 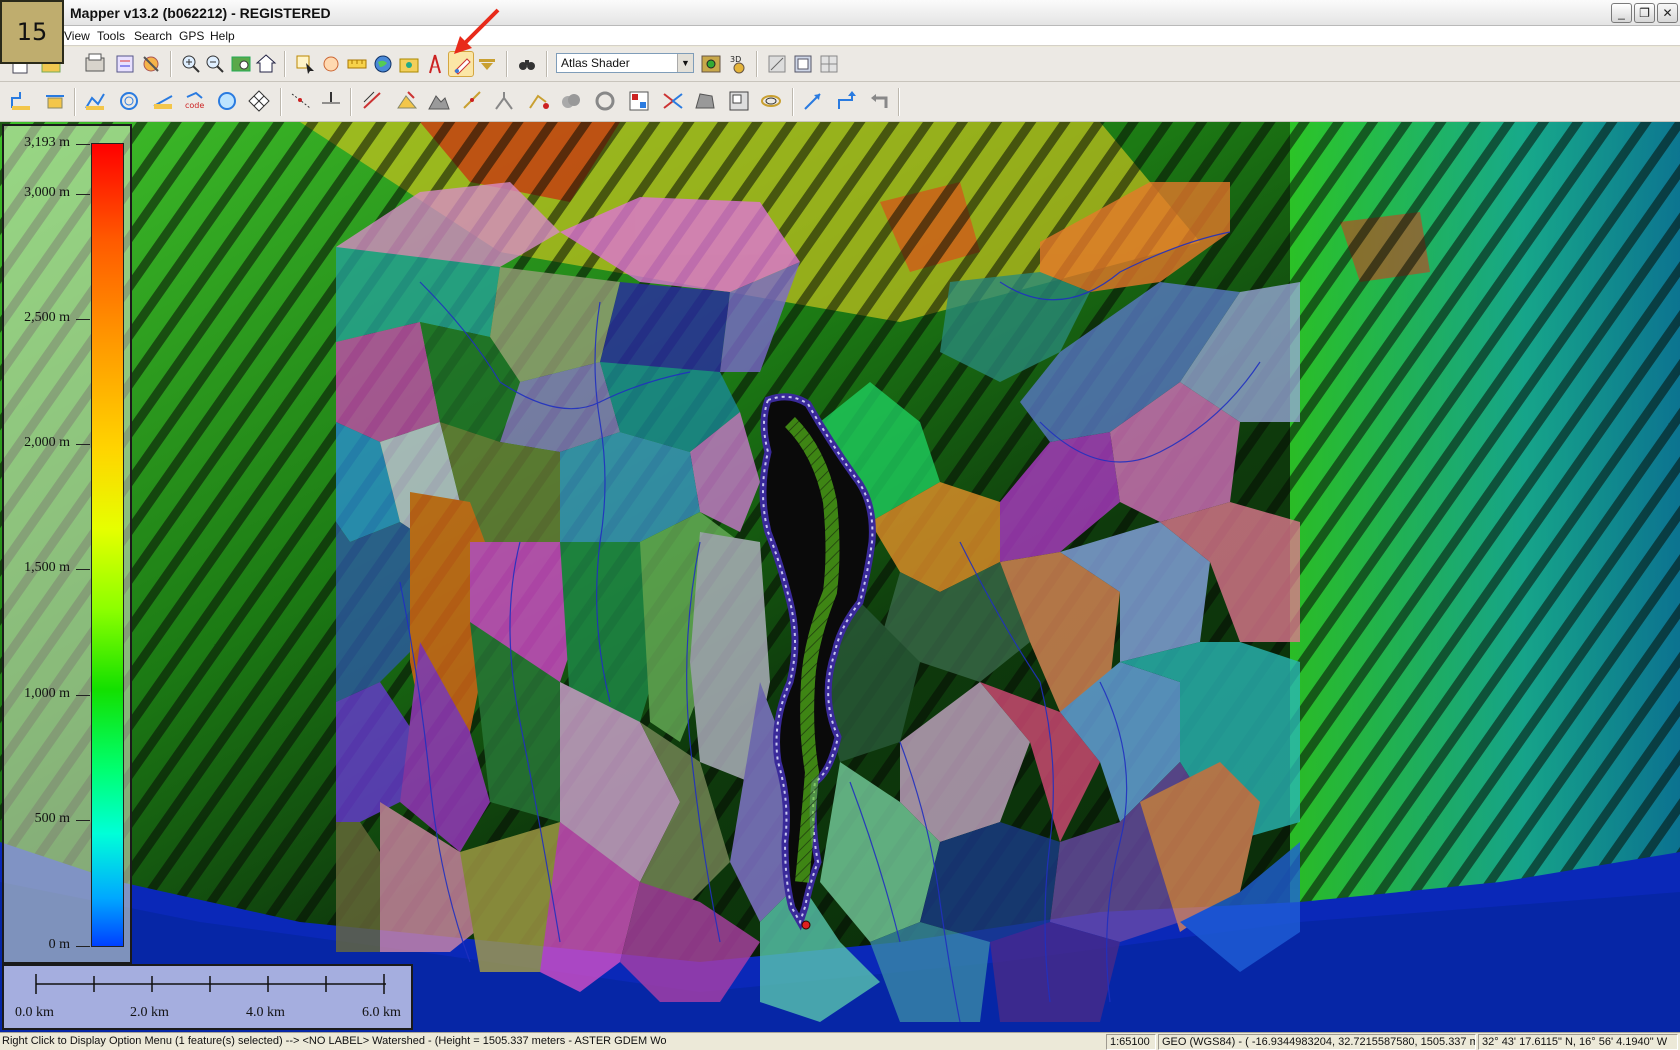 I want to click on menu-gps: GPS, so click(x=191, y=36).